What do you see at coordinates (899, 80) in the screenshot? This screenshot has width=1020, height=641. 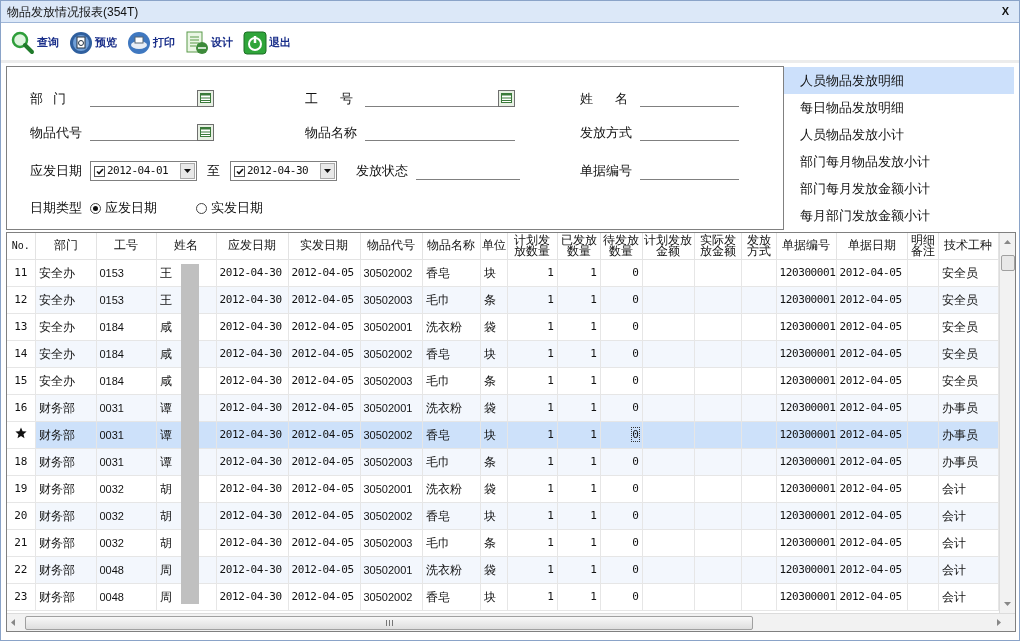 I see `report-item: 人员物品发放明细` at bounding box center [899, 80].